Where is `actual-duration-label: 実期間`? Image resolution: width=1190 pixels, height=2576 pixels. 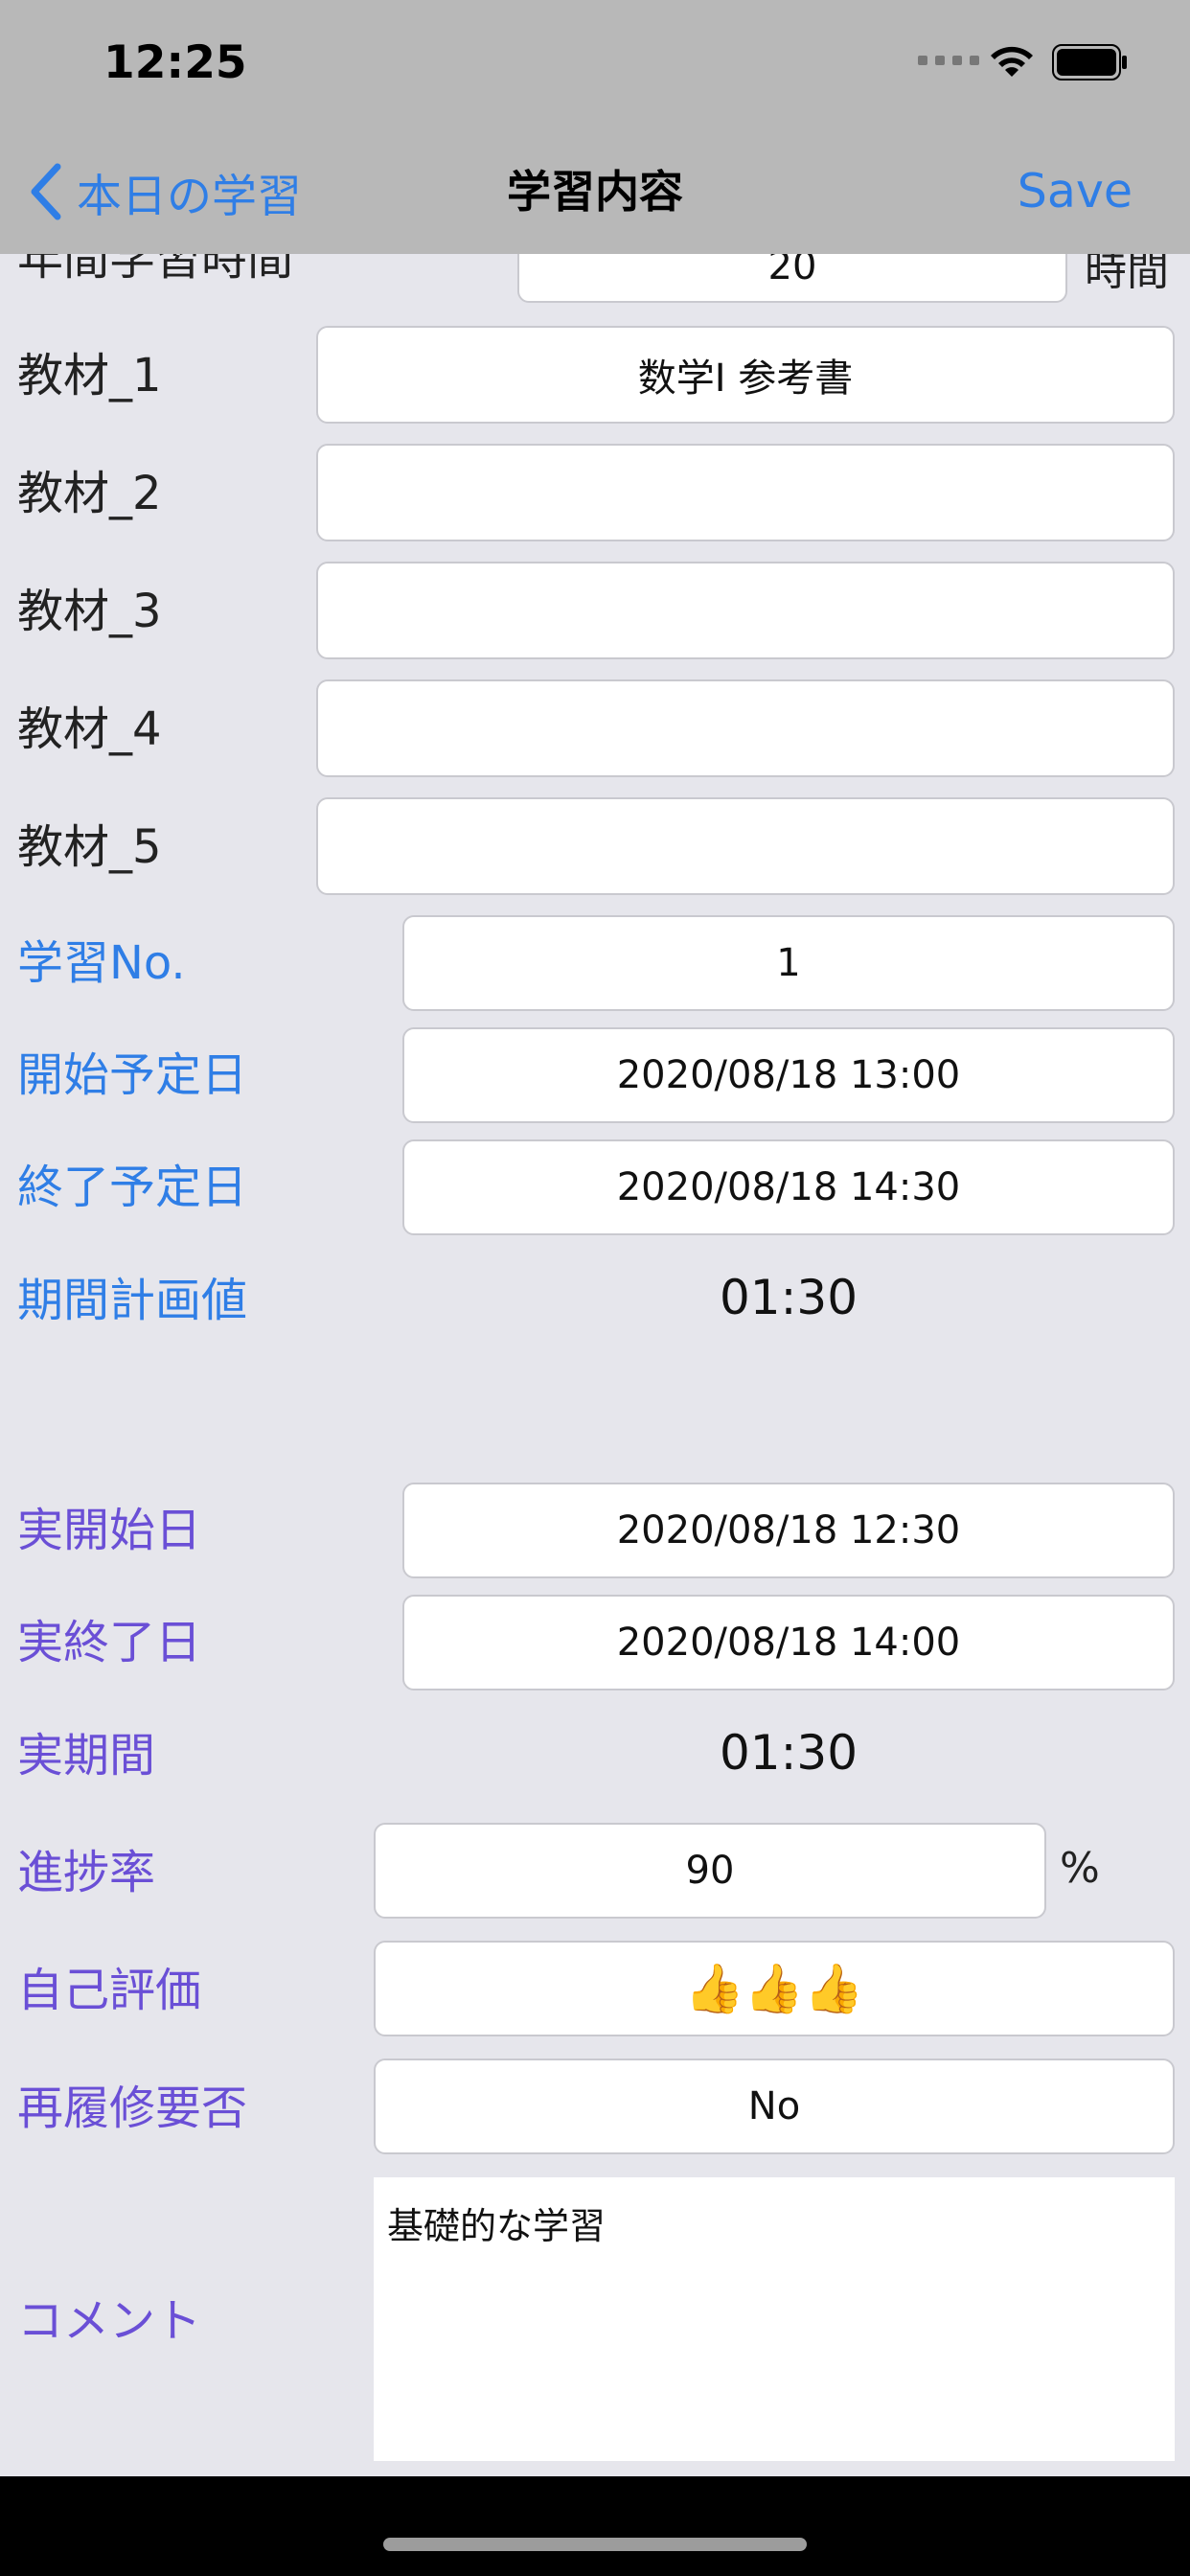 actual-duration-label: 実期間 is located at coordinates (87, 1755).